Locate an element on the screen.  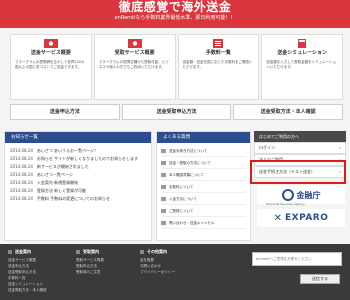
faq-item: 送金手続き方法について is located at coordinates (203, 151).